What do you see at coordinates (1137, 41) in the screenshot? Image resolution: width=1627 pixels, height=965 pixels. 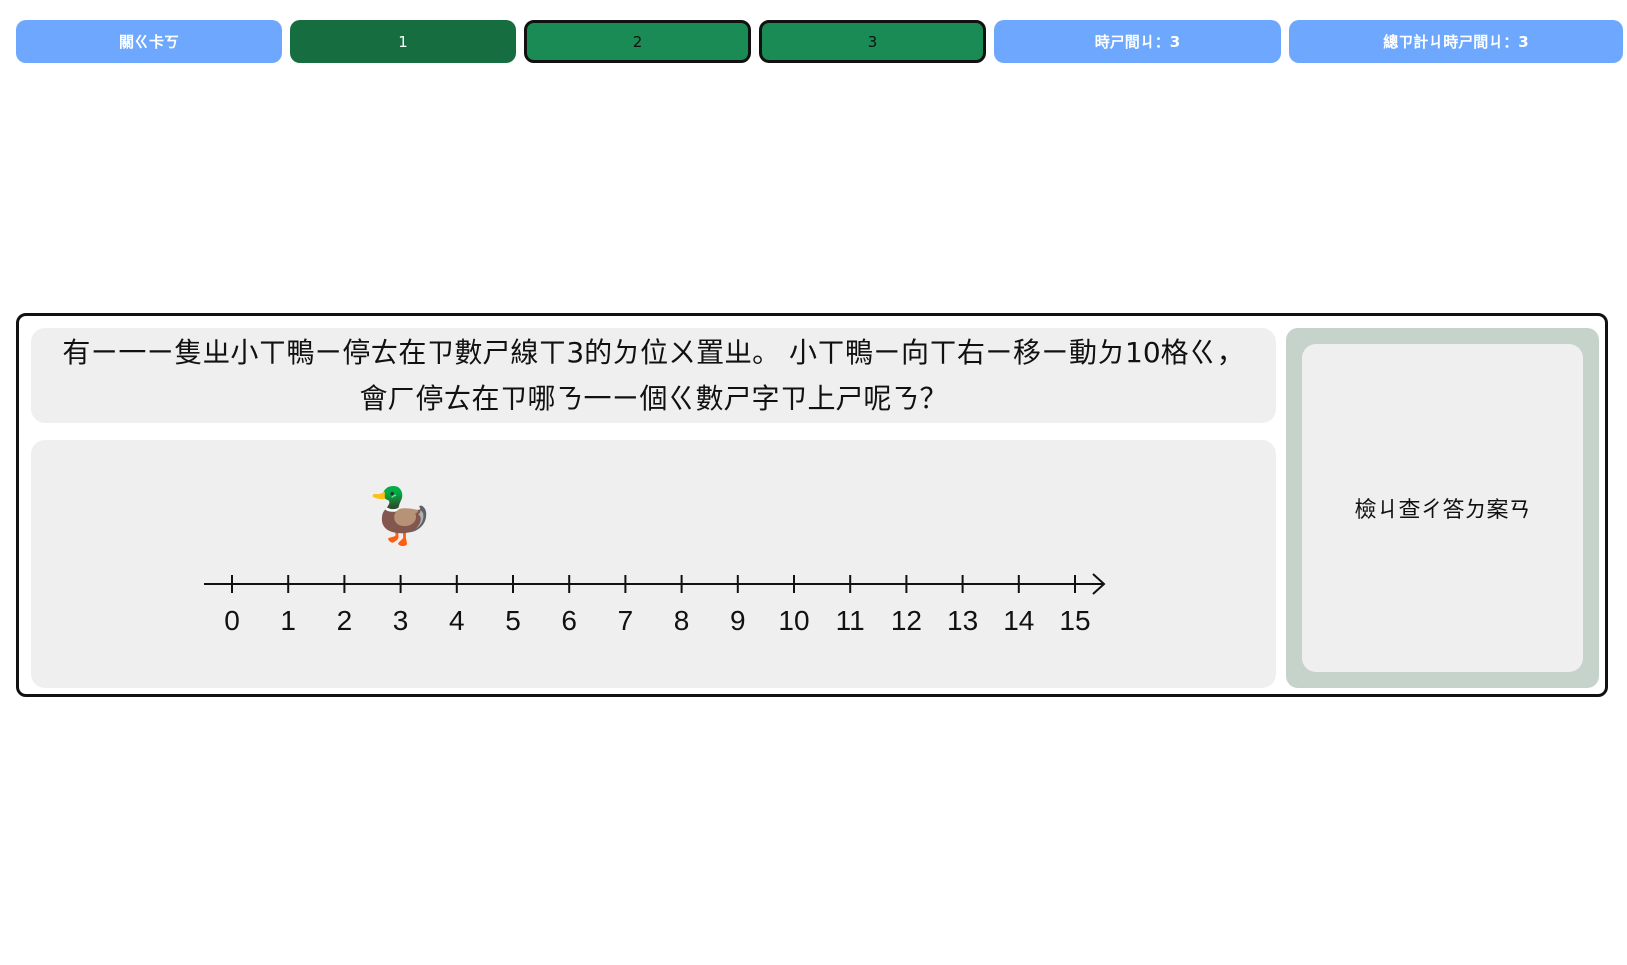 I see `time-label: 時ㄕ間ㄐ：3` at bounding box center [1137, 41].